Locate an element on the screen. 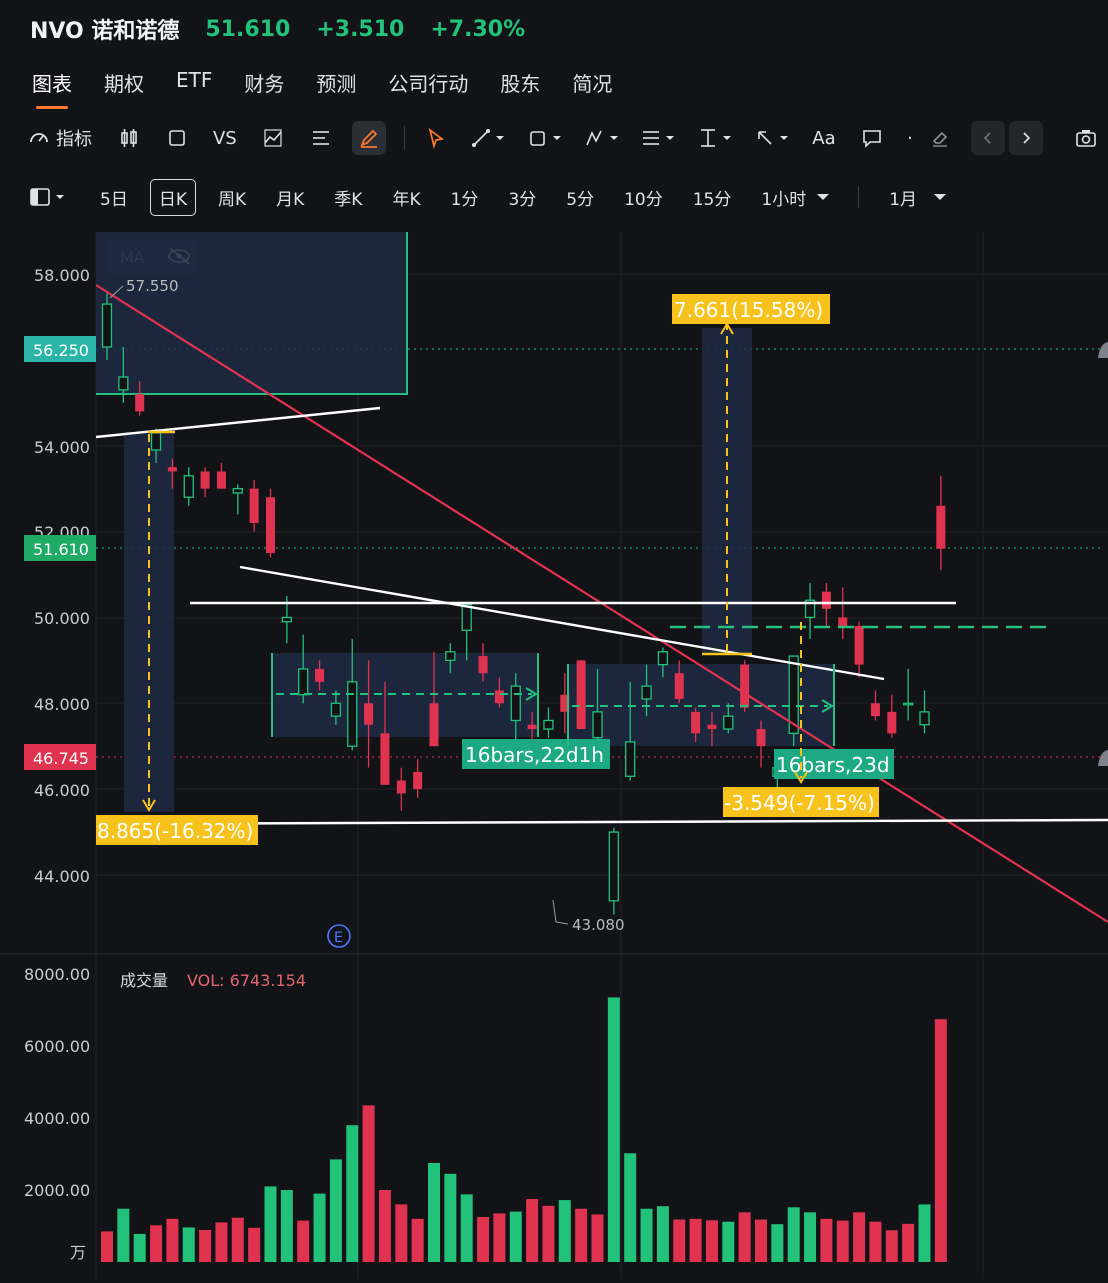 The image size is (1108, 1283). tab-chart: 图表 is located at coordinates (52, 88).